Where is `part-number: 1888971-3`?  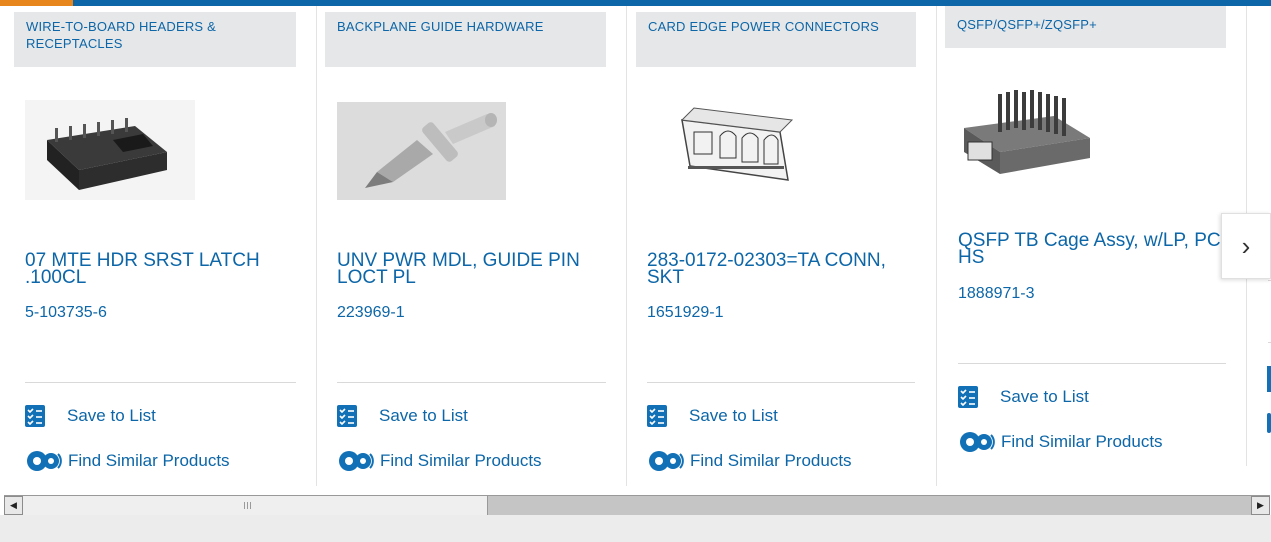
part-number: 1888971-3 is located at coordinates (996, 294).